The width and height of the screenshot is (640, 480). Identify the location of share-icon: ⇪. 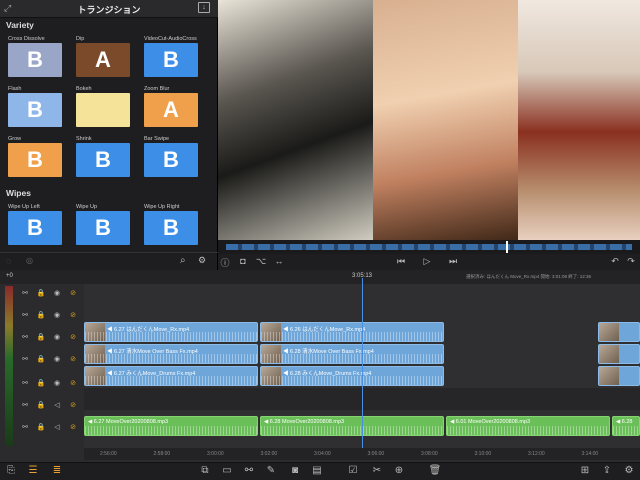
(607, 470).